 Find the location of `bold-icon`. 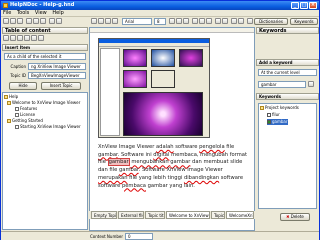

bold-icon is located at coordinates (172, 21).